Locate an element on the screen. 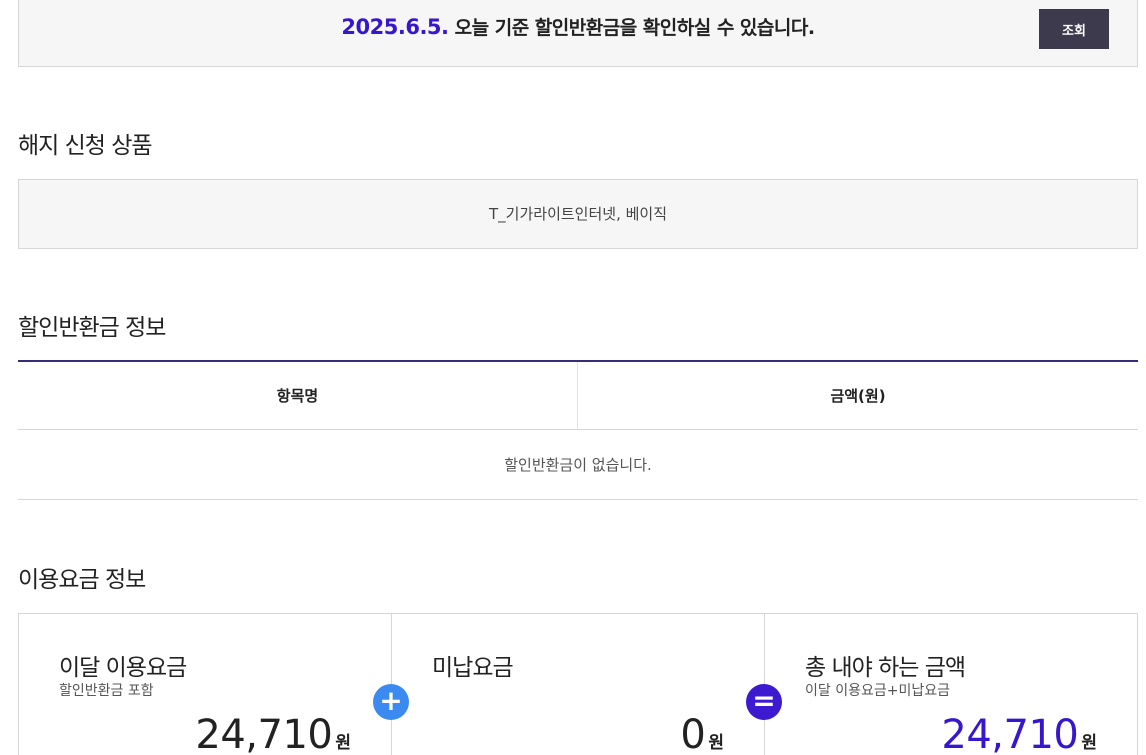 Image resolution: width=1146 pixels, height=755 pixels. table-row: 할인반환금이 없습니다. is located at coordinates (578, 464).